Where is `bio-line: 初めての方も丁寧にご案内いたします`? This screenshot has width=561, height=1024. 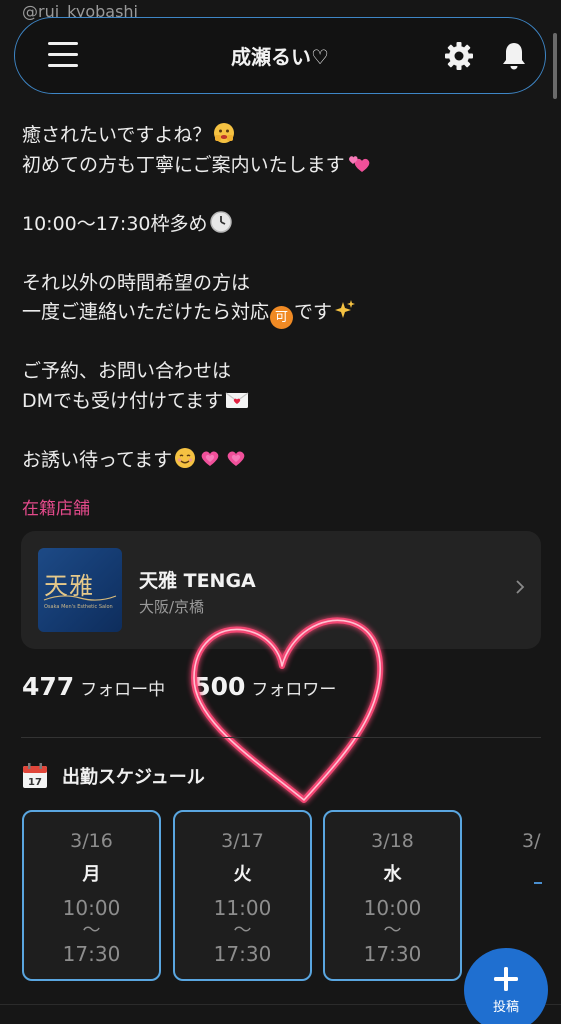 bio-line: 初めての方も丁寧にご案内いたします is located at coordinates (183, 164).